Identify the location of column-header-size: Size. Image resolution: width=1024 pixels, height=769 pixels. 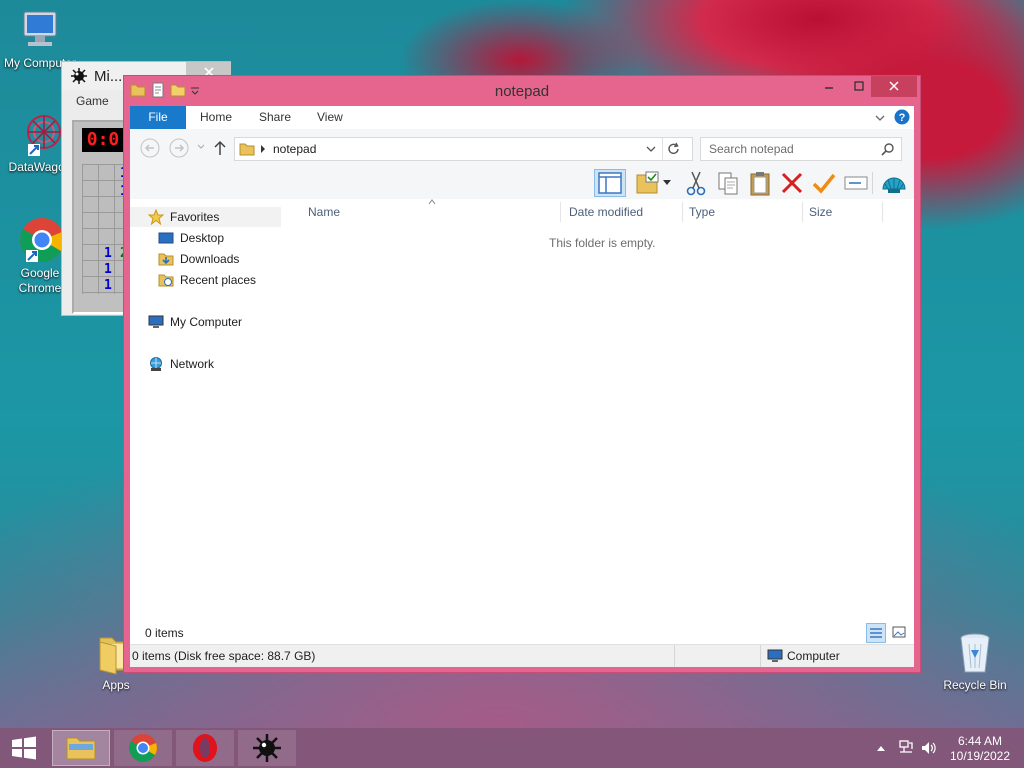
(820, 212).